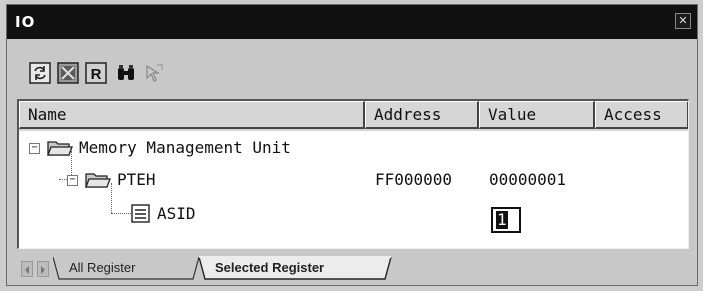 The height and width of the screenshot is (291, 703). I want to click on value-cell: 00000001, so click(527, 180).